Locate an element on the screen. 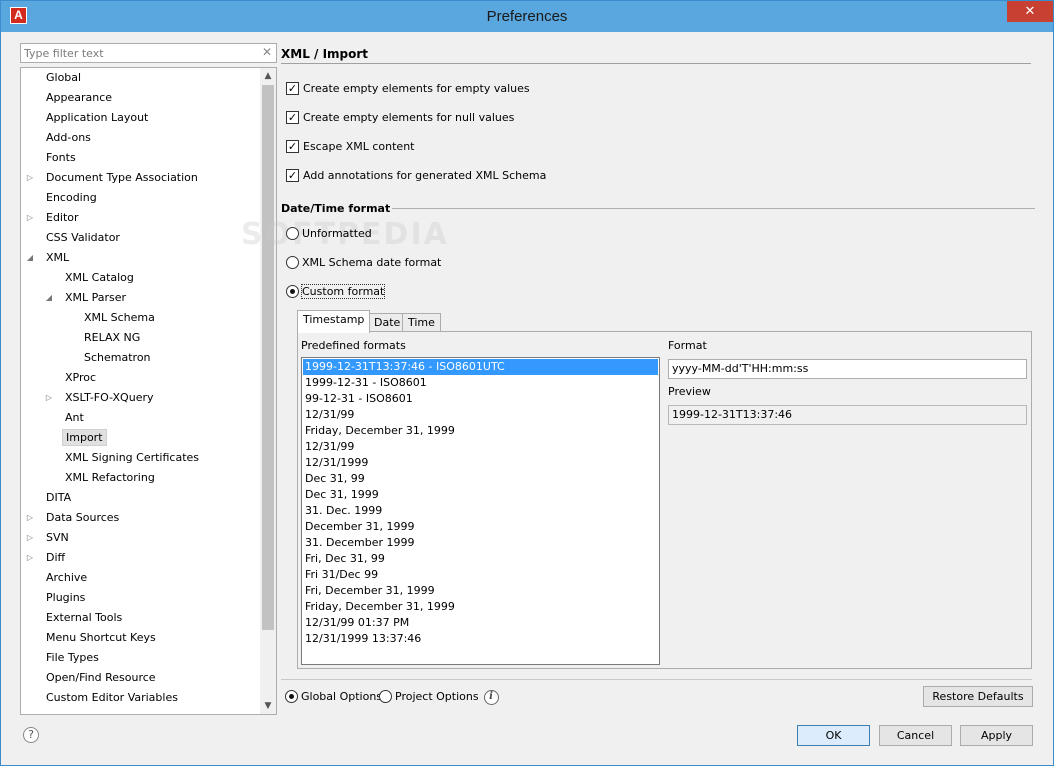 This screenshot has height=766, width=1054. tree-item: ▷ Editor is located at coordinates (54, 218).